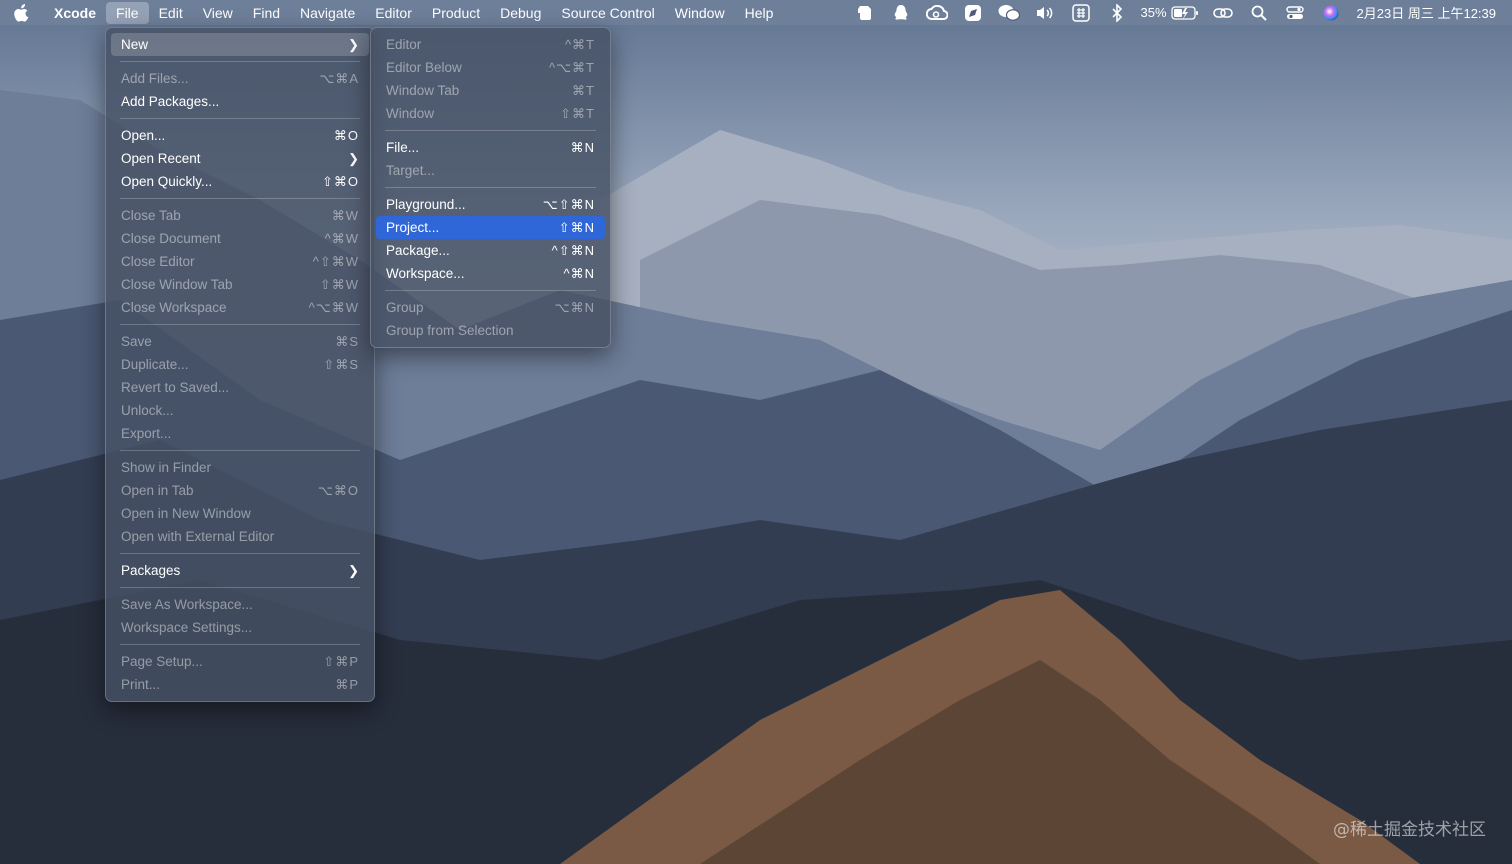 Image resolution: width=1512 pixels, height=864 pixels. What do you see at coordinates (240, 261) in the screenshot?
I see `menu-item-close-editor: Close Editor ^⇧⌘W` at bounding box center [240, 261].